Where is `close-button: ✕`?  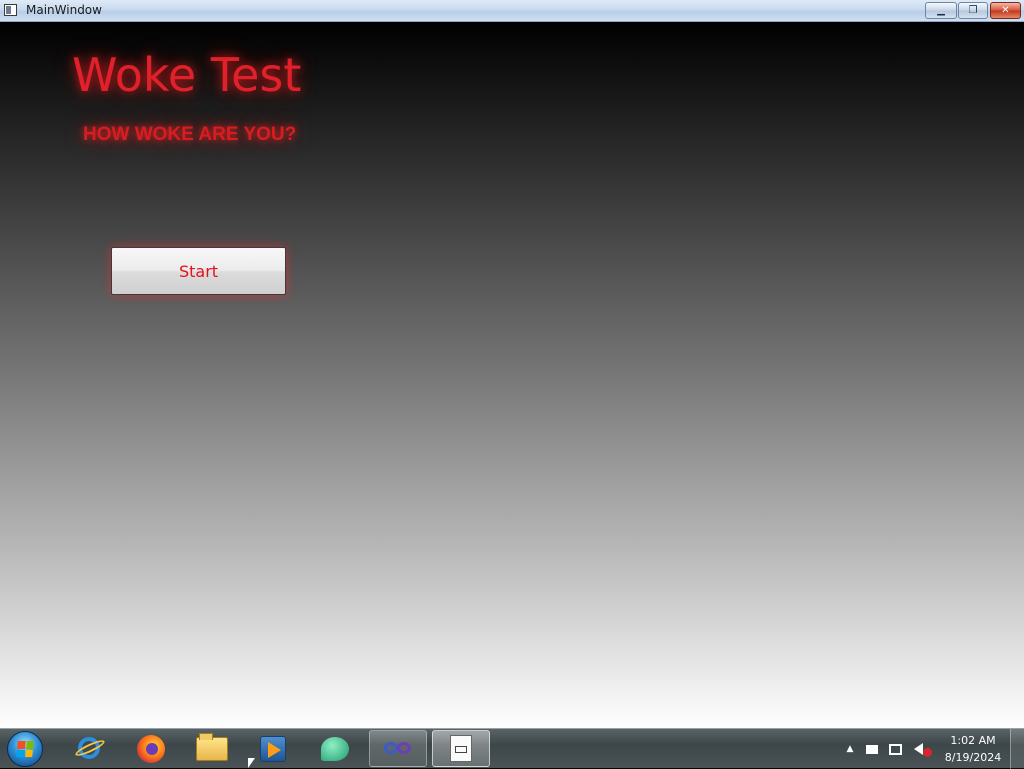 close-button: ✕ is located at coordinates (1005, 10).